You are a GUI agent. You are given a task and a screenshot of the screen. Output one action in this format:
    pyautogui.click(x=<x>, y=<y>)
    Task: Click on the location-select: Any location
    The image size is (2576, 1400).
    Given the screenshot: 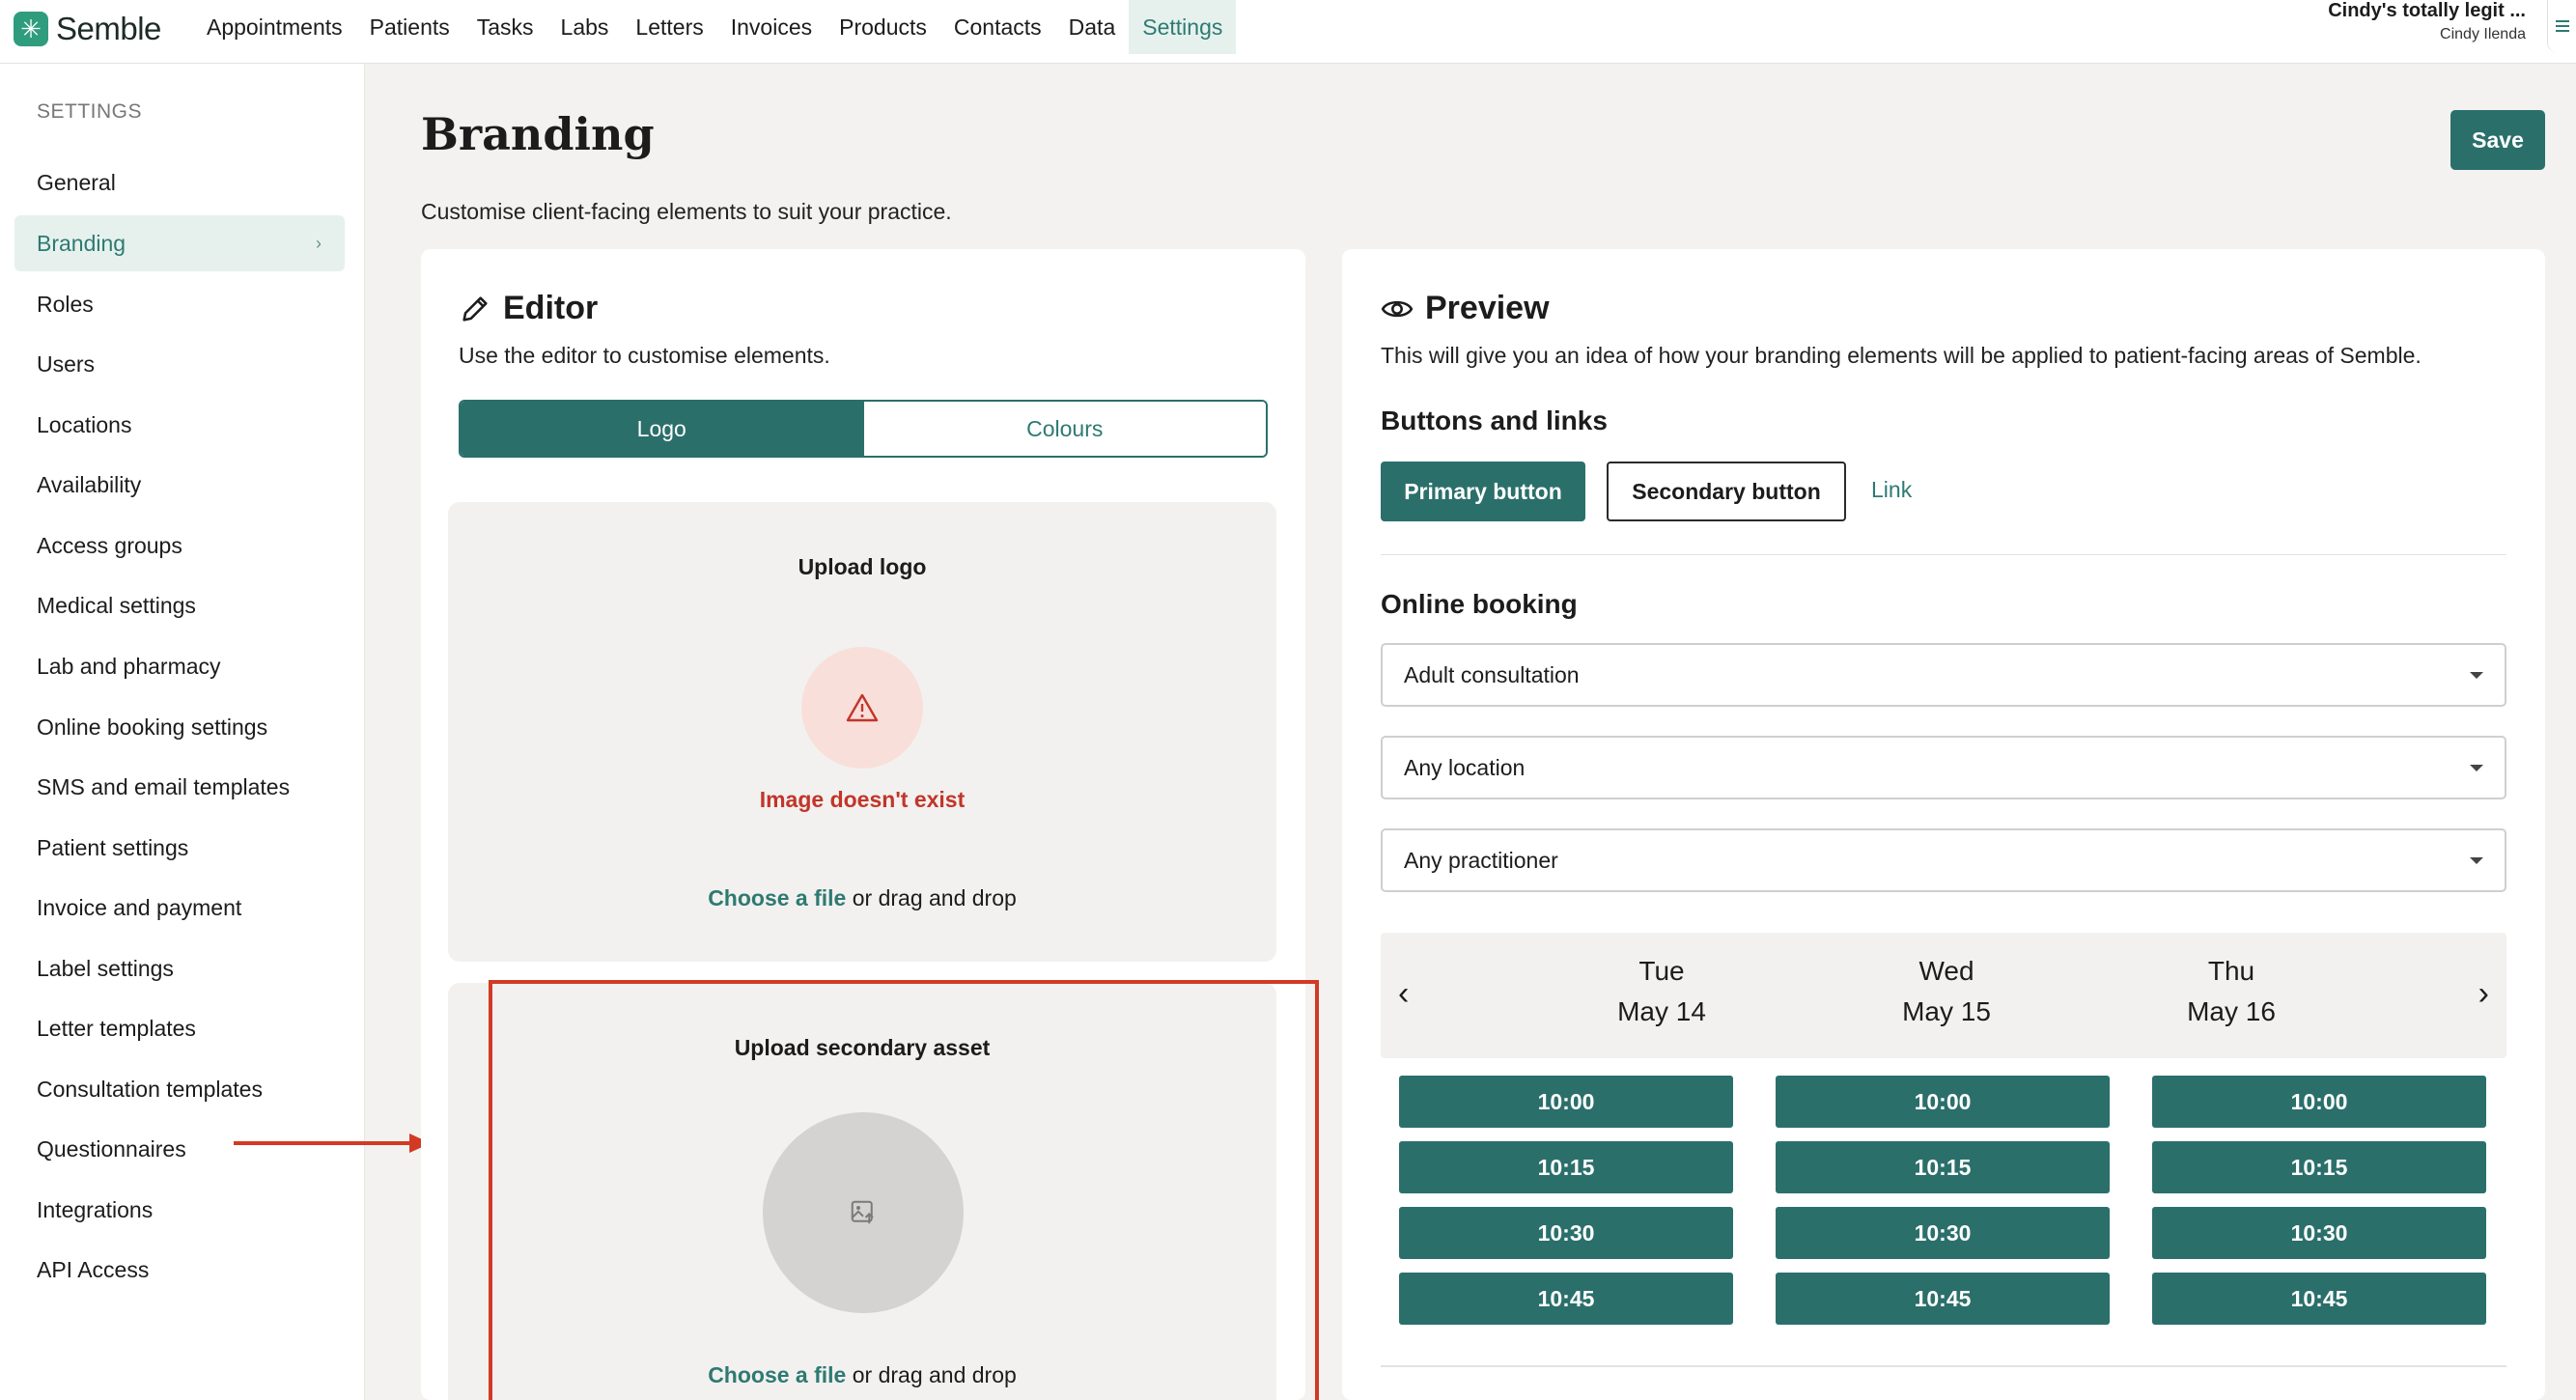 What is the action you would take?
    pyautogui.click(x=1944, y=768)
    